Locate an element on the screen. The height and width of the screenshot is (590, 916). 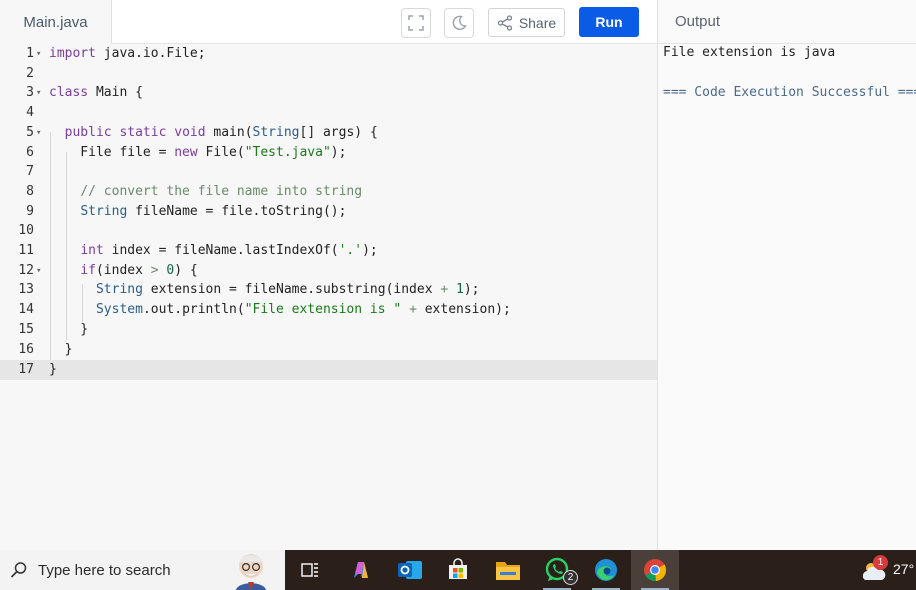
code-line: 12 ▾ if(index > 0) { is located at coordinates (328, 271).